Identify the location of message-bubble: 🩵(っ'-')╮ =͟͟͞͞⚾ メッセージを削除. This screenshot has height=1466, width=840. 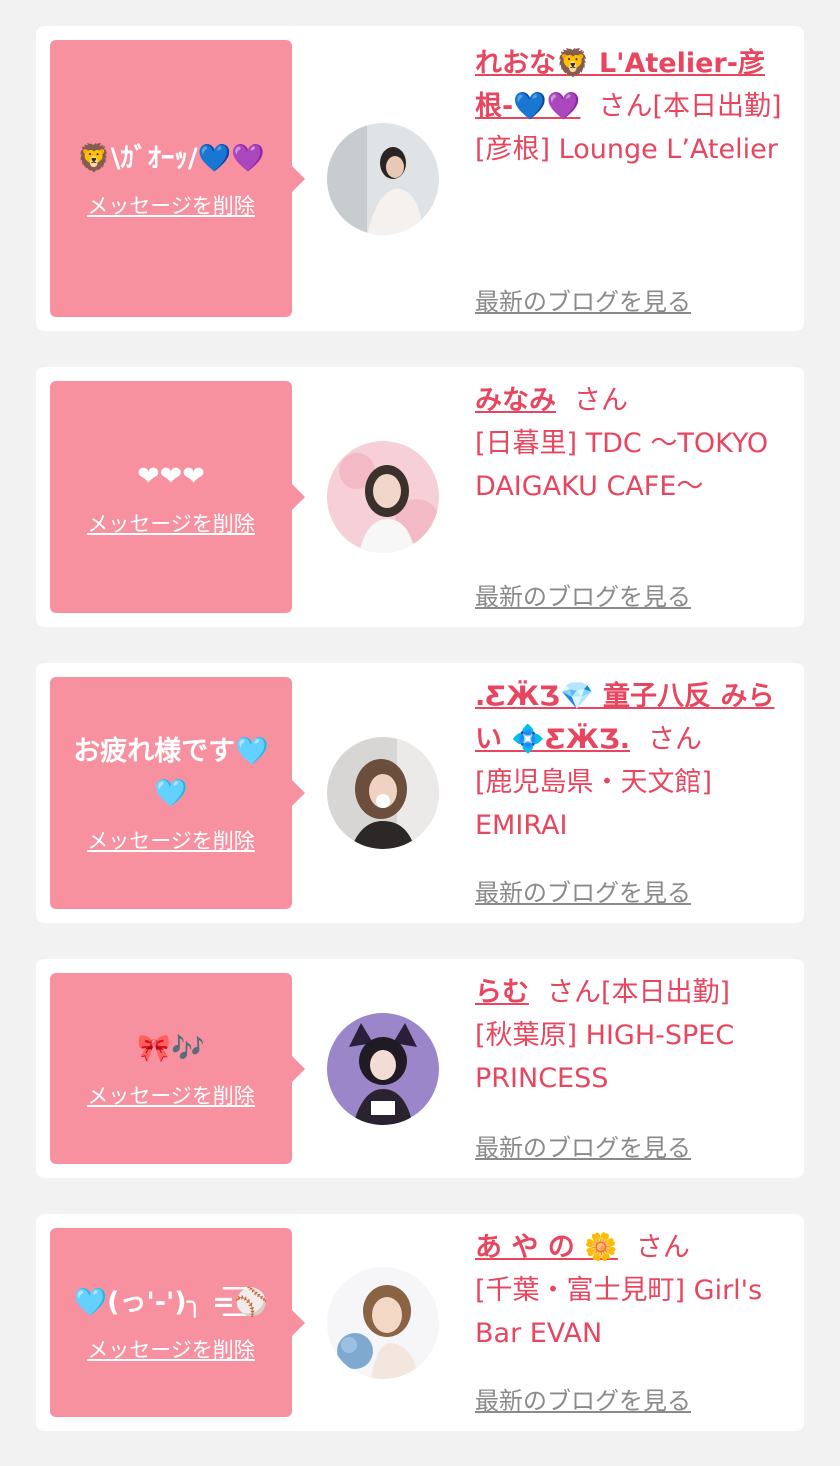
(177, 1322).